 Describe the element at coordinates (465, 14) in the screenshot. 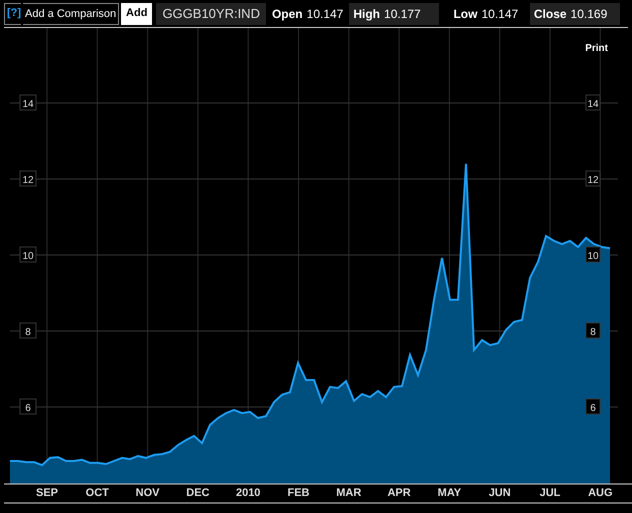

I see `stat-label: Low` at that location.